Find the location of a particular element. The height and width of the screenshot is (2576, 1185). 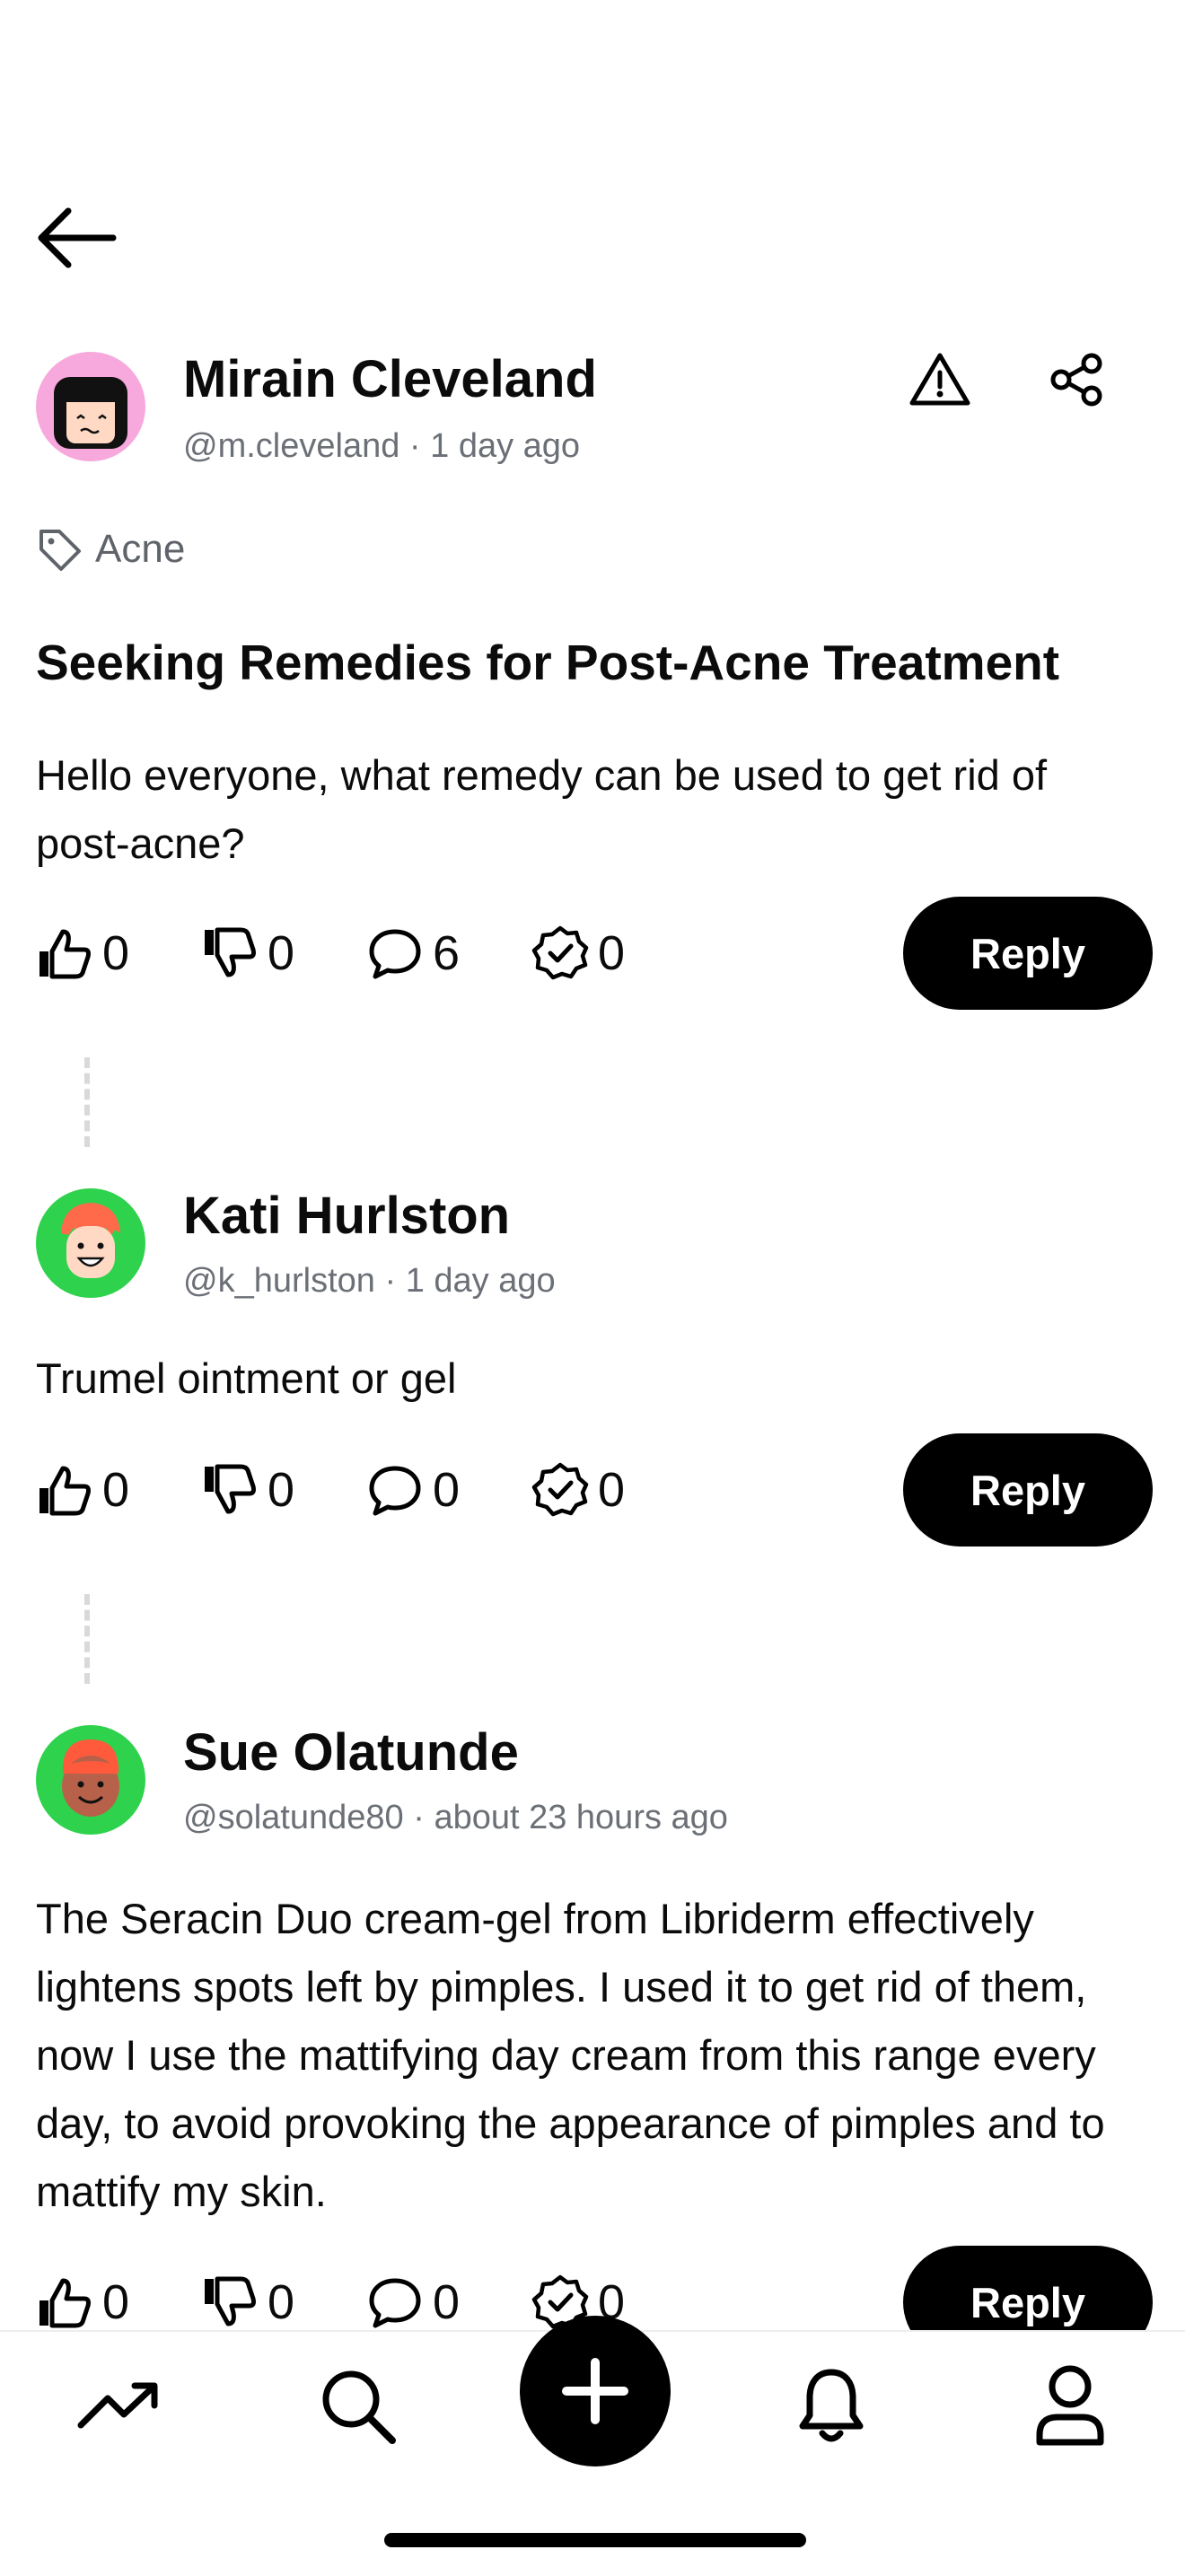

search-icon is located at coordinates (359, 2407).